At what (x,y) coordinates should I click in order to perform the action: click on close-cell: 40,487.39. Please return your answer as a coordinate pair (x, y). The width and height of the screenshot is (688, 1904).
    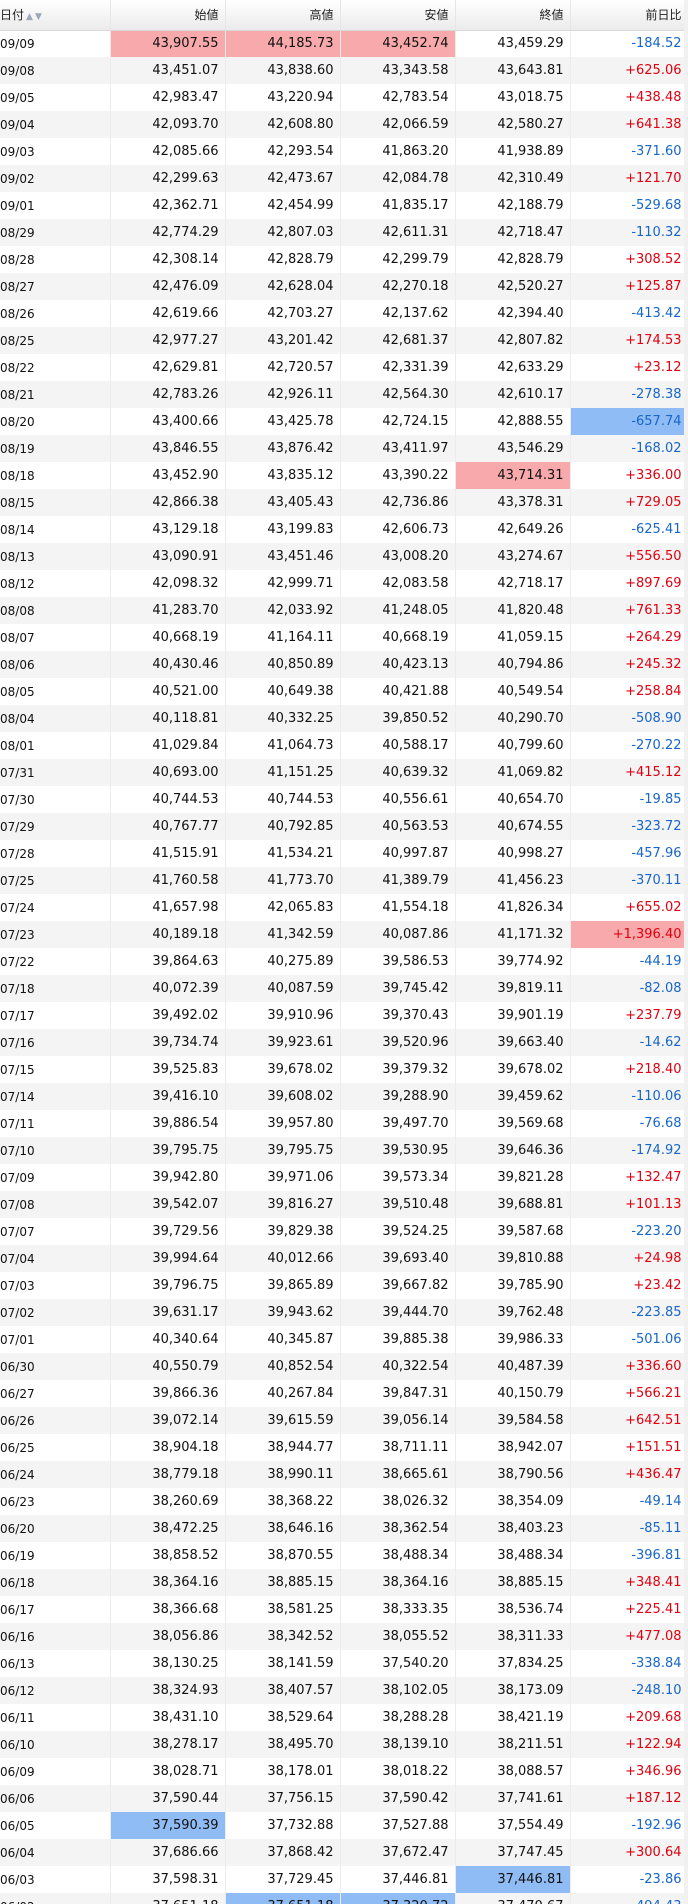
    Looking at the image, I should click on (513, 1366).